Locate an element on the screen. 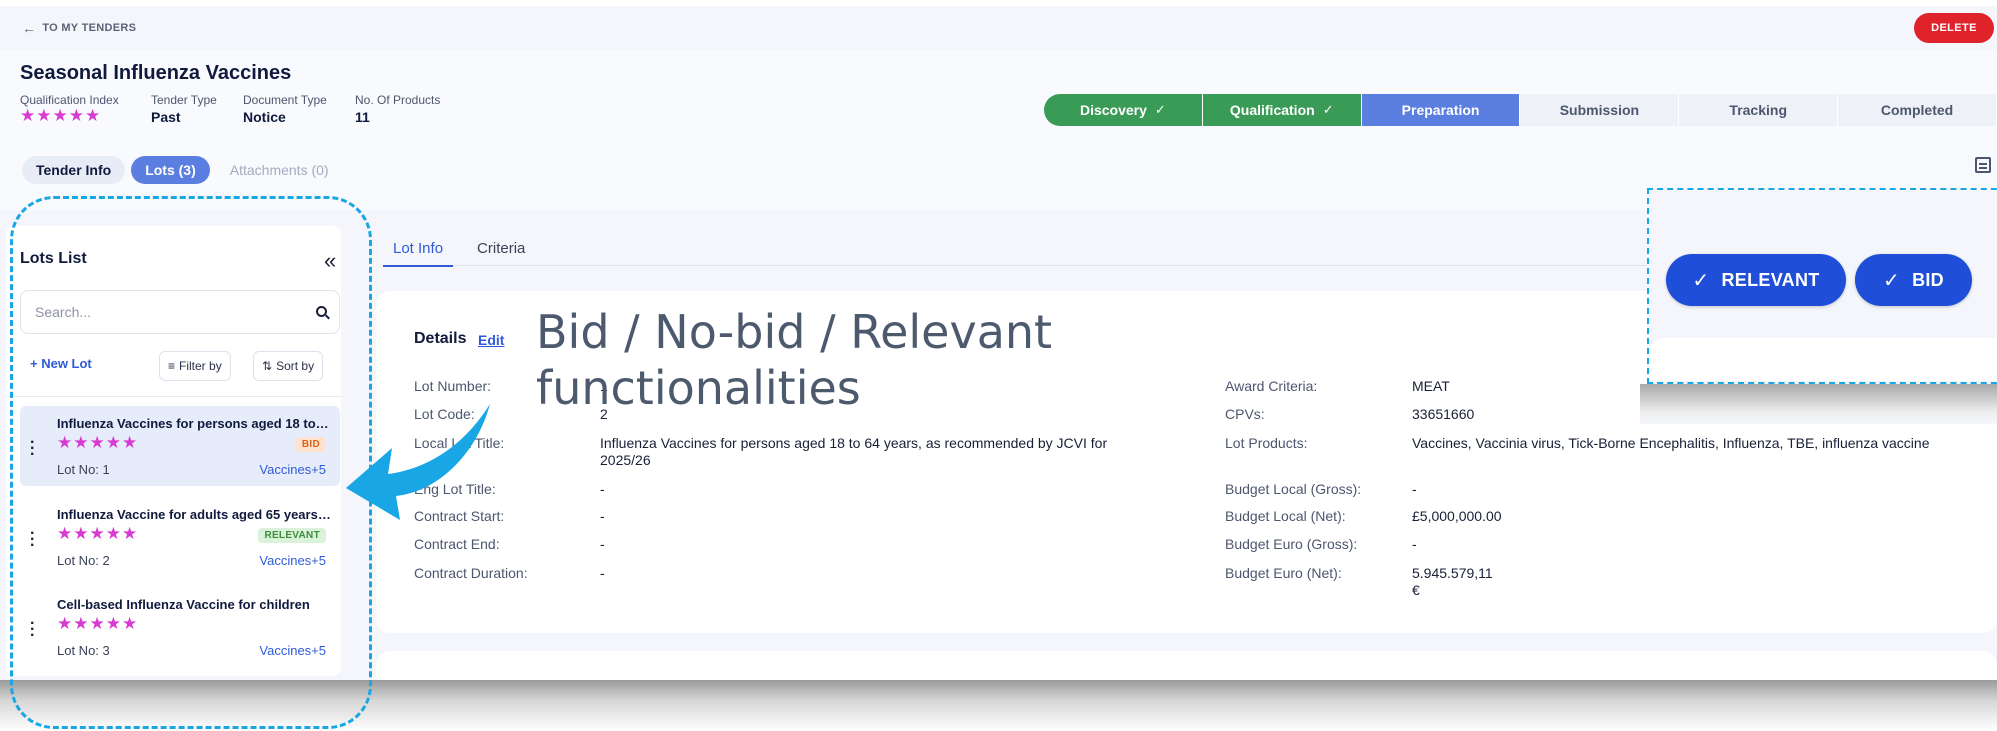 This screenshot has width=1997, height=731. step-label: Tracking is located at coordinates (1758, 110).